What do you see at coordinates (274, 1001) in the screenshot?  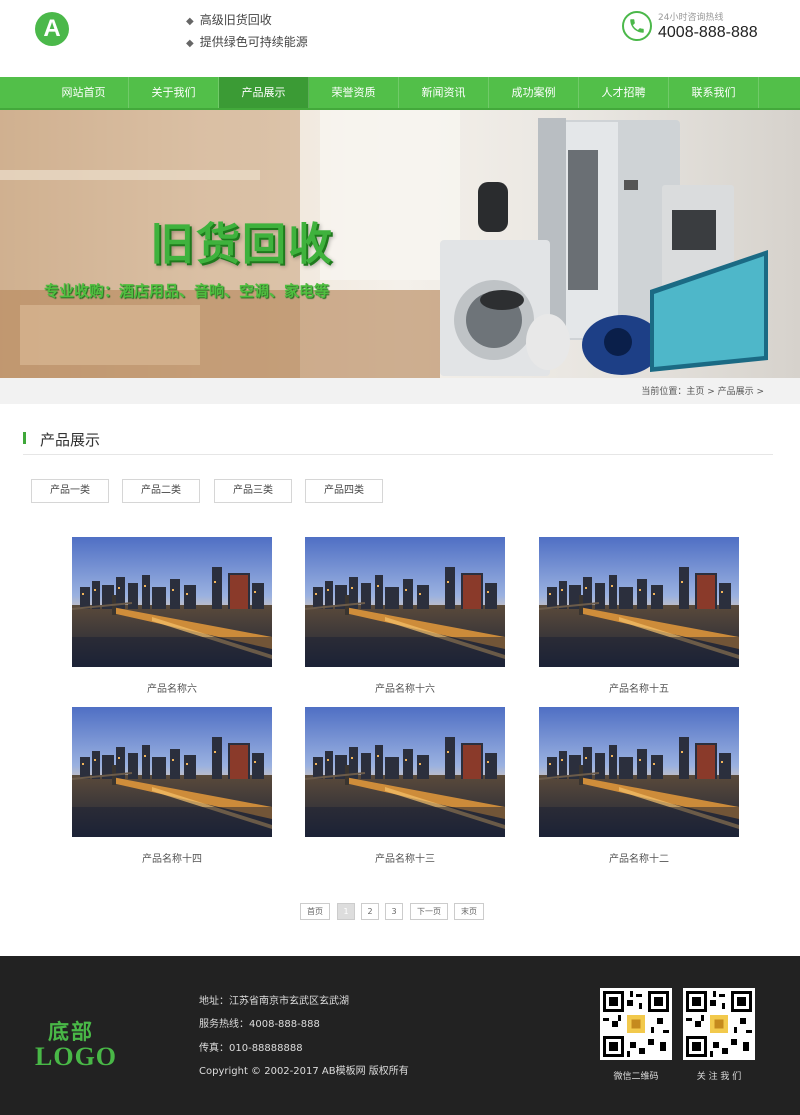 I see `footer-address: 地址：江苏省南京市玄武区玄武湖` at bounding box center [274, 1001].